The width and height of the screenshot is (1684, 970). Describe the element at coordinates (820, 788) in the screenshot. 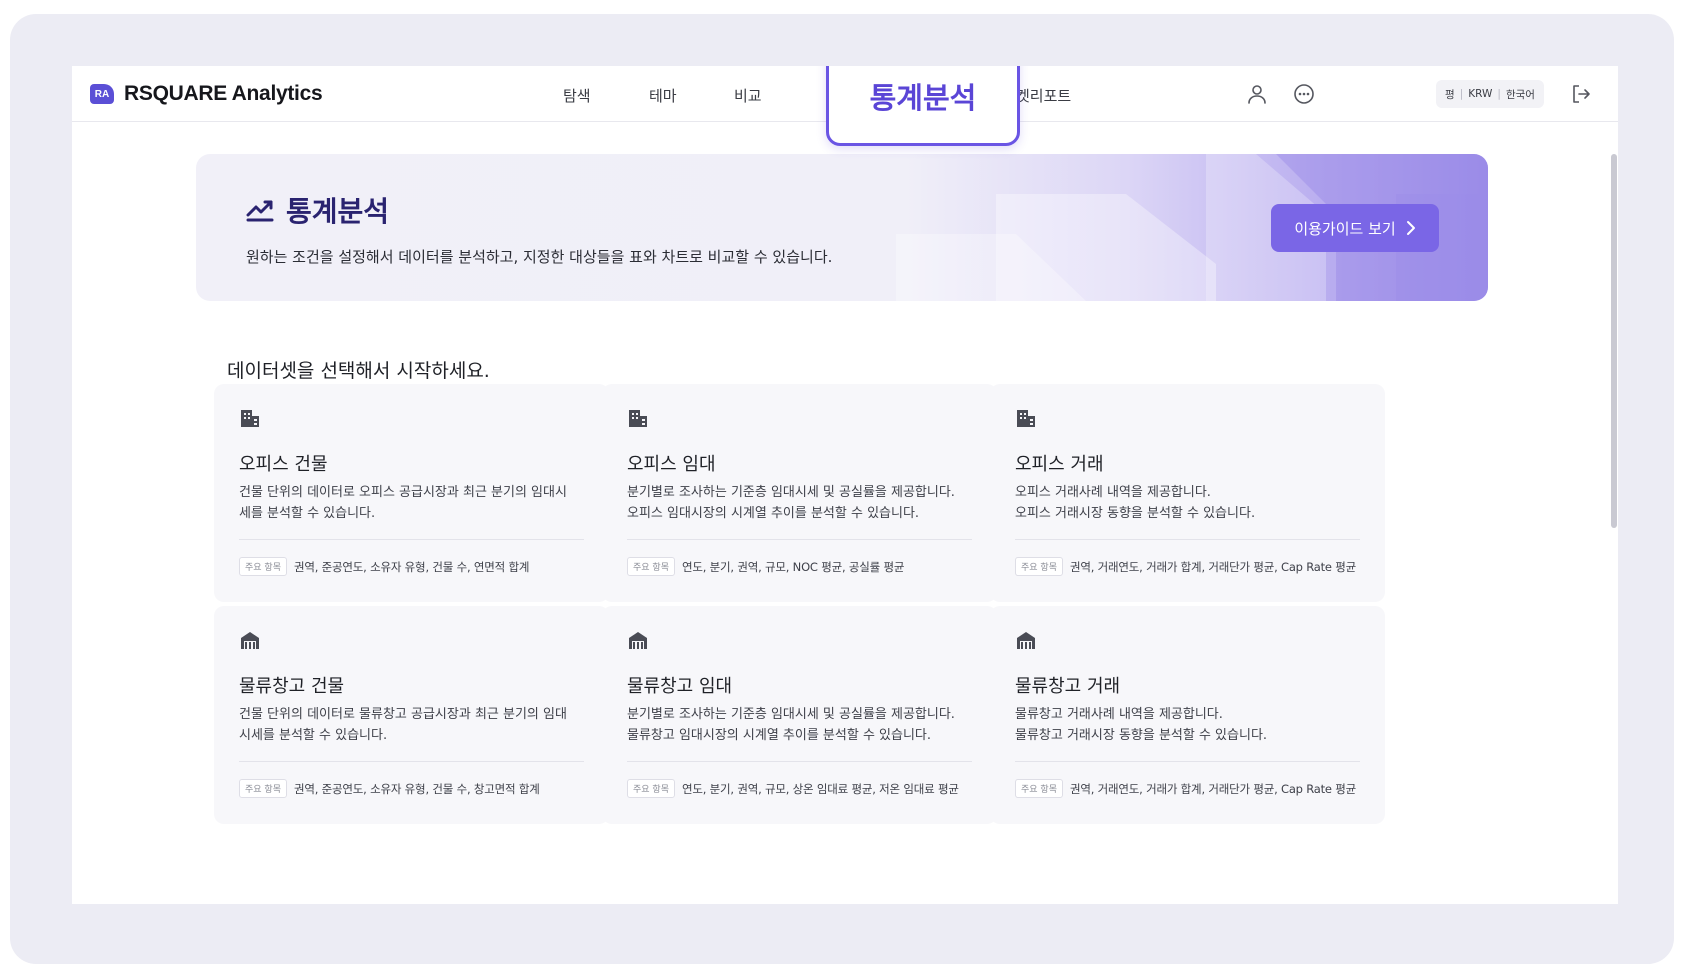

I see `fields-text: 연도, 분기, 권역, 규모, 상온 임대료 평균, 저온 임대료 평균` at that location.